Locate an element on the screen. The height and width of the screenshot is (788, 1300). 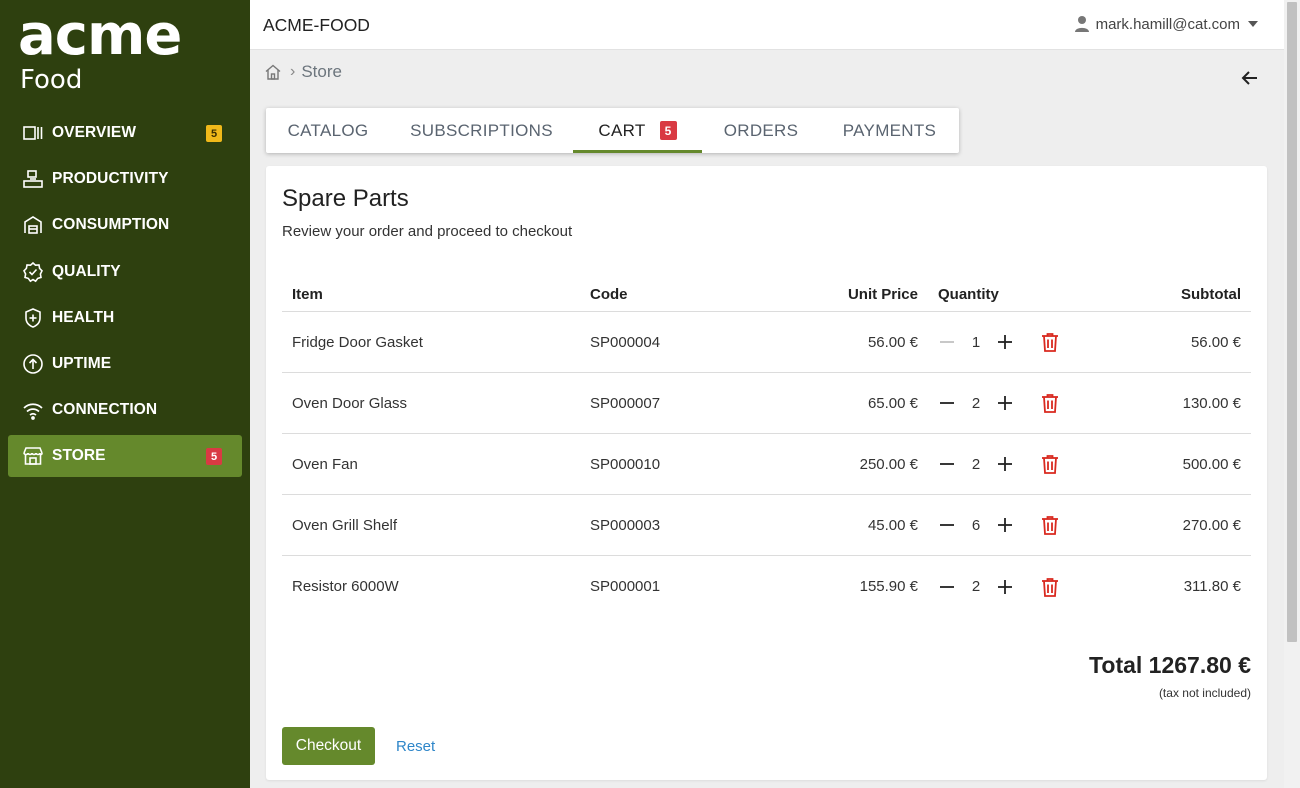
quality-icon is located at coordinates (33, 272).